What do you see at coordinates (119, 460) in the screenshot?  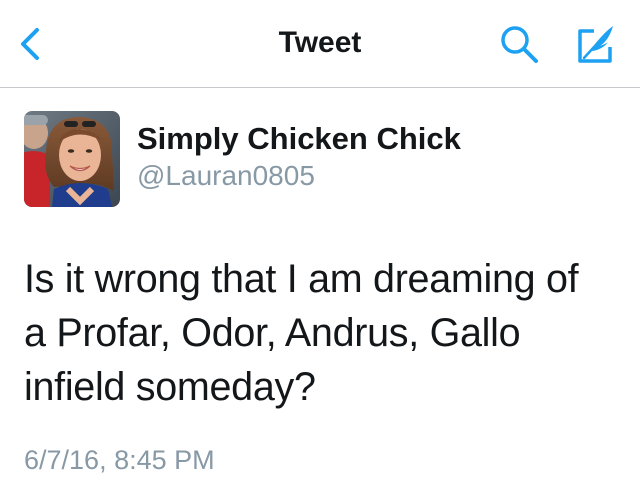 I see `tweet-timestamp: 6/7/16, 8:45 PM` at bounding box center [119, 460].